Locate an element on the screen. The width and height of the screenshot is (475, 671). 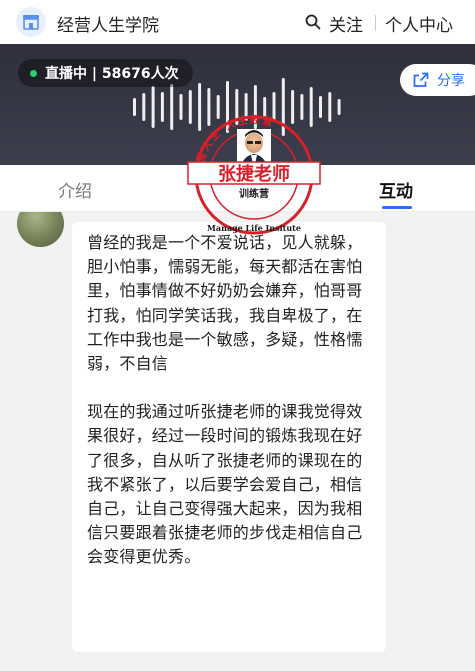
nav-divider is located at coordinates (375, 23).